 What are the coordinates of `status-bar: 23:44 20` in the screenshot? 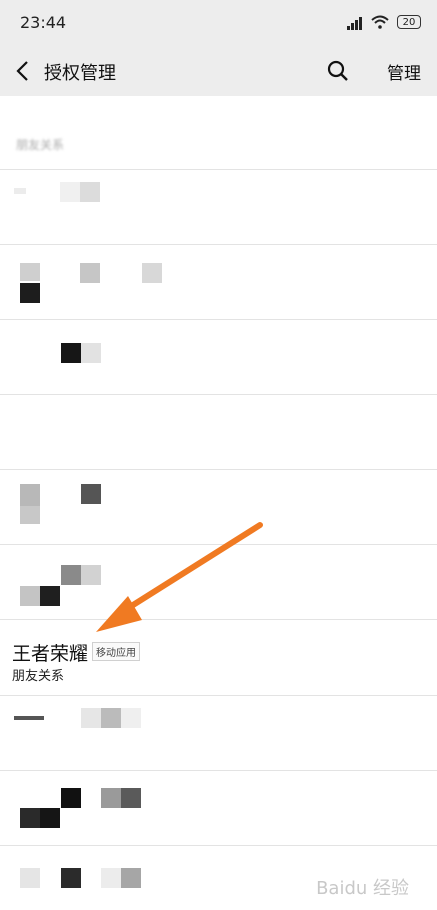 It's located at (218, 23).